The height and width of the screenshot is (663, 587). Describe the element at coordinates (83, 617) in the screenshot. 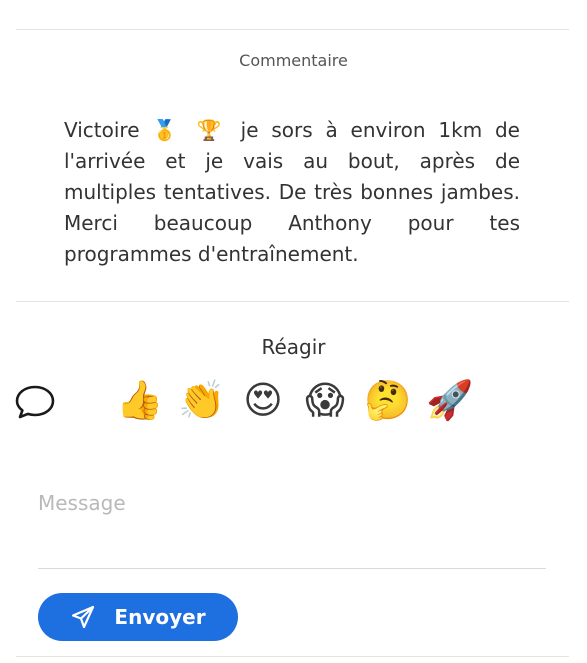

I see `paper-plane-icon` at that location.